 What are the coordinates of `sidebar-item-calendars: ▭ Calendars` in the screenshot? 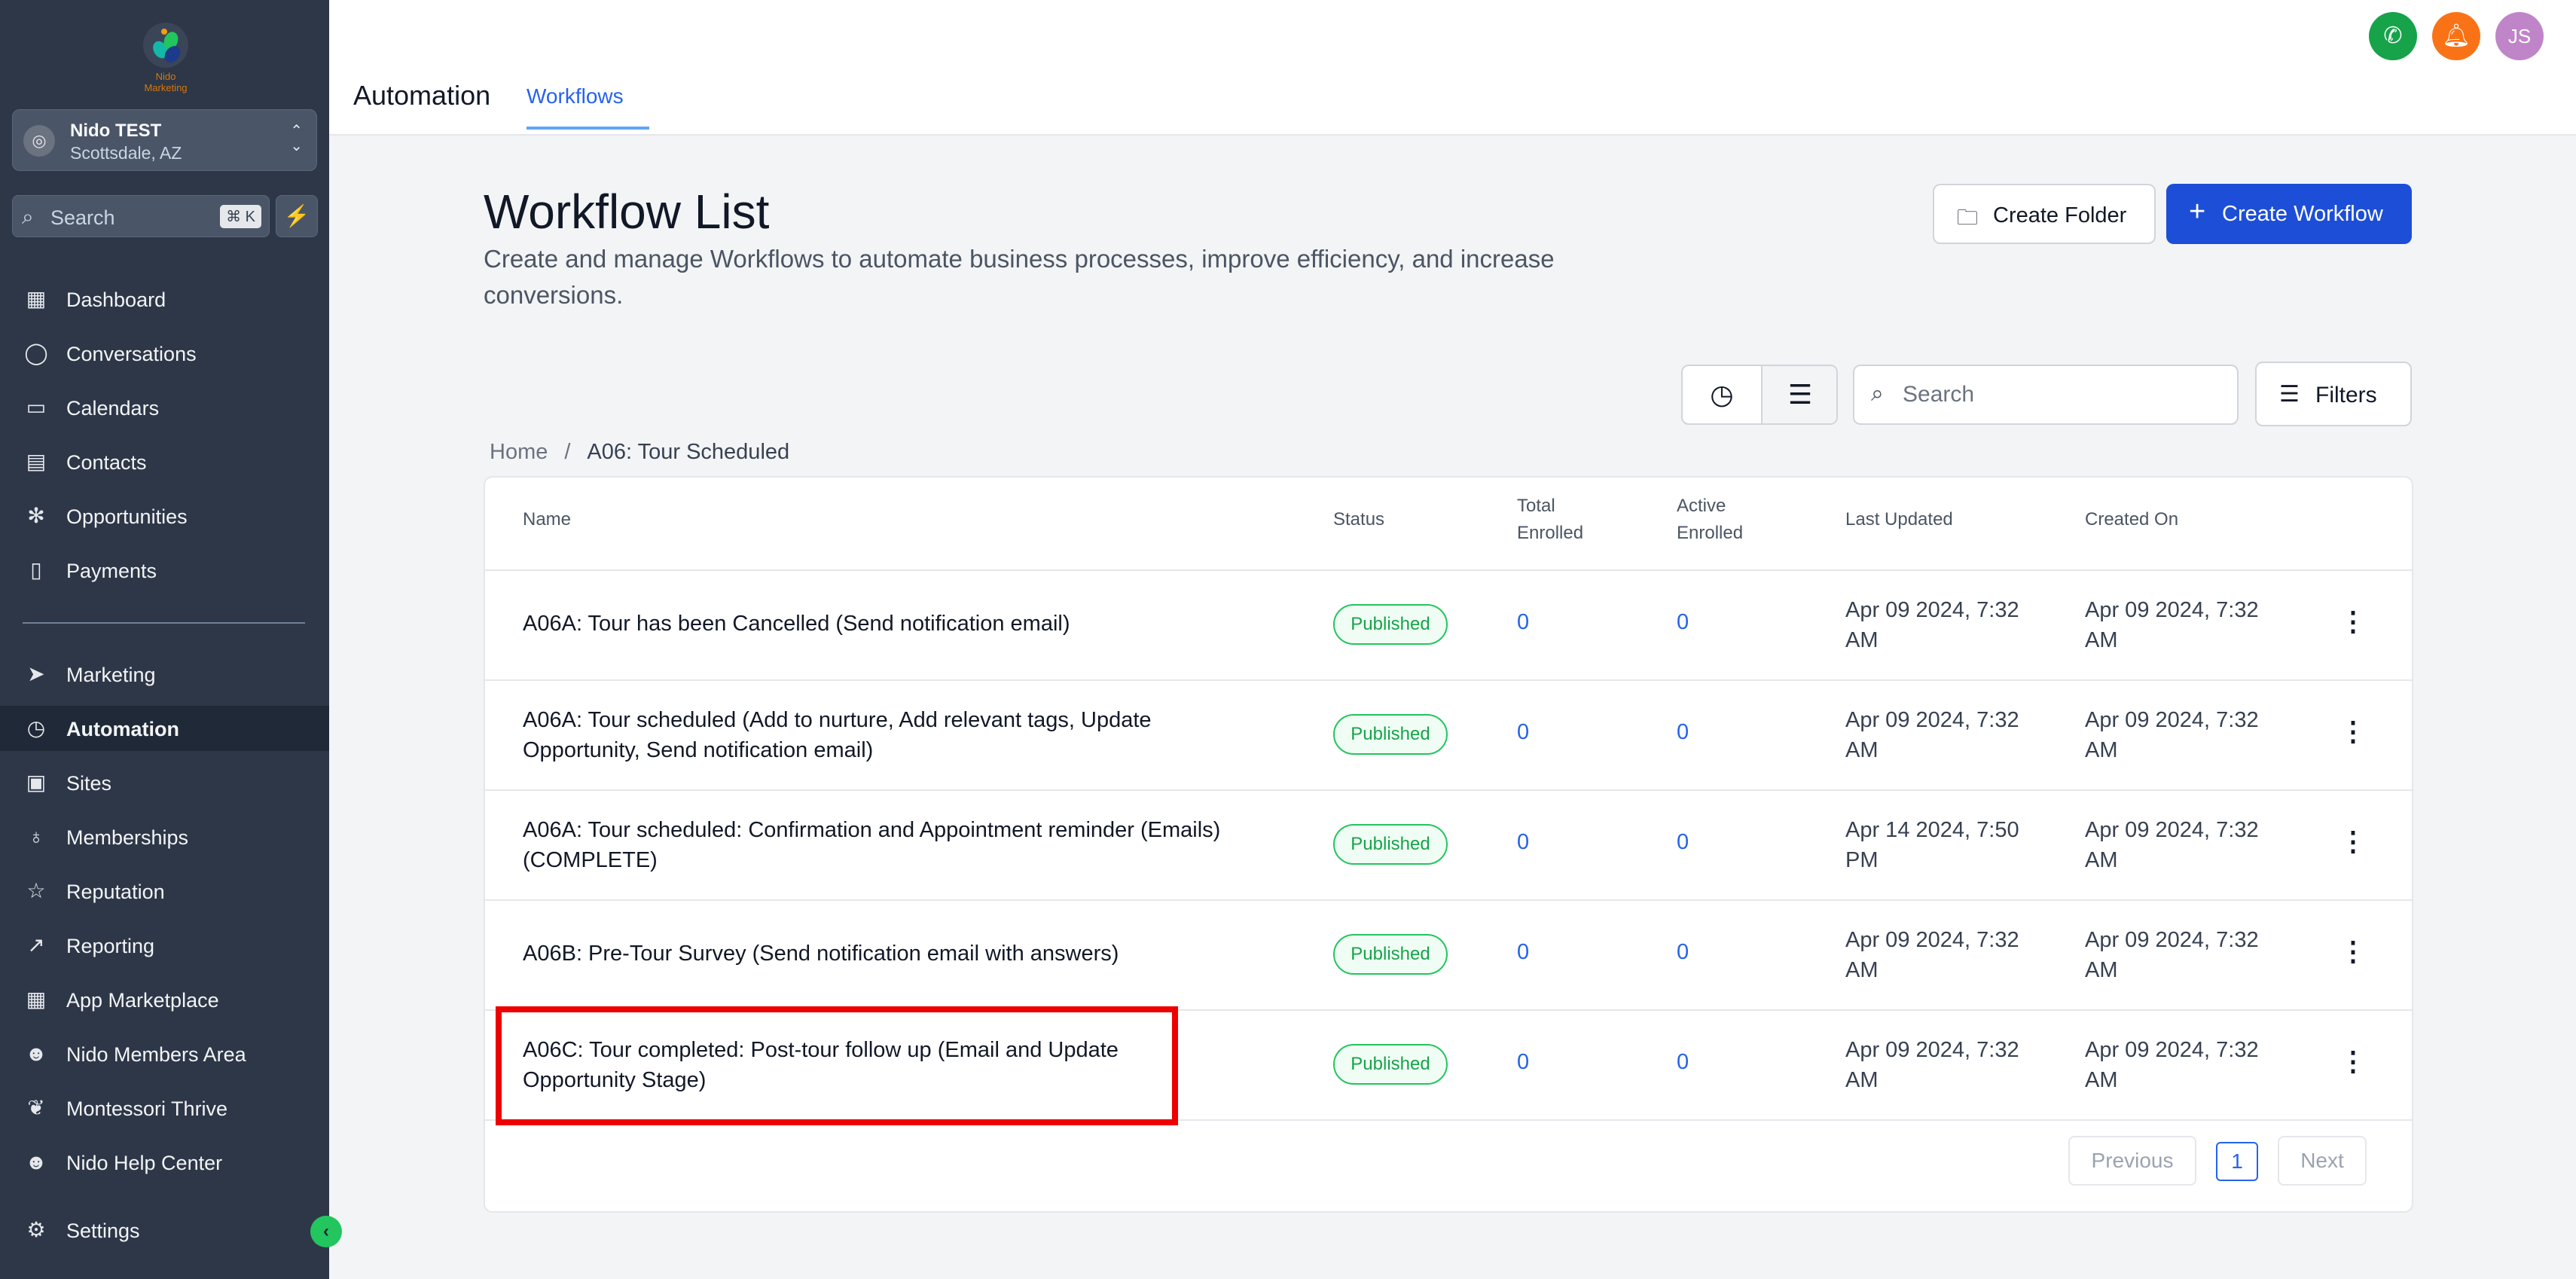 It's located at (165, 408).